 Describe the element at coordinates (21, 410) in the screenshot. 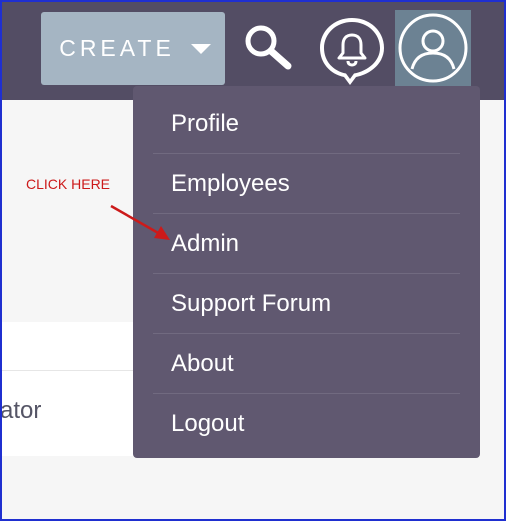

I see `background-partial-text: ator` at that location.